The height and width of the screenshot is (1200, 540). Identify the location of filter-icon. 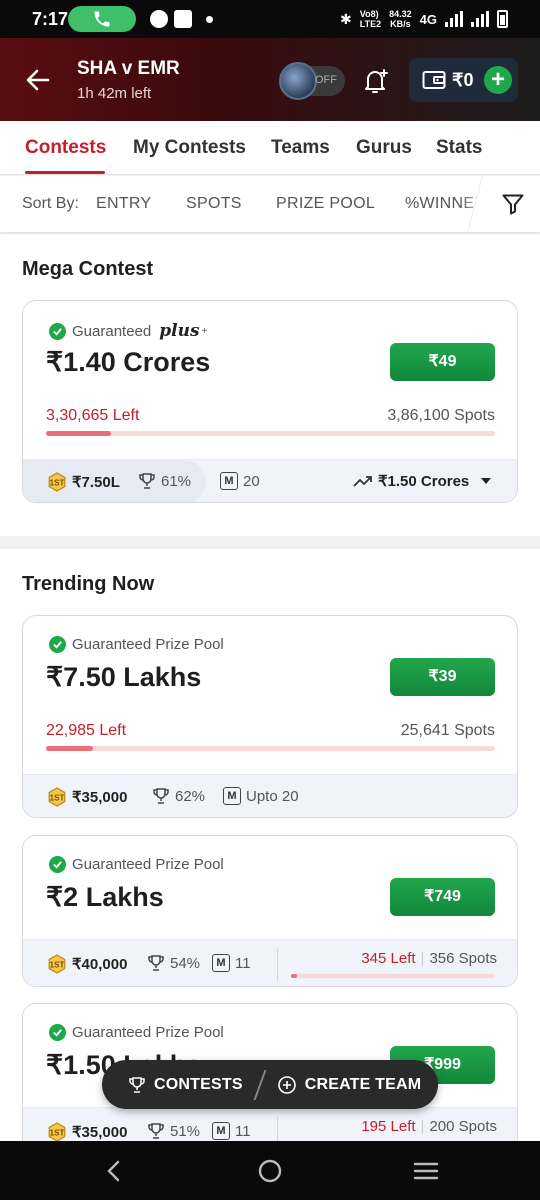
(513, 204).